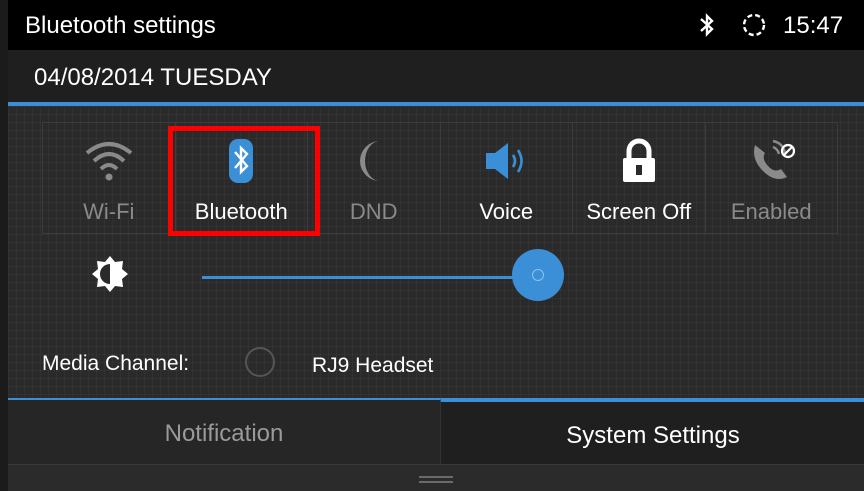 This screenshot has width=864, height=491. I want to click on toggle-call-enabled: Enabled, so click(772, 178).